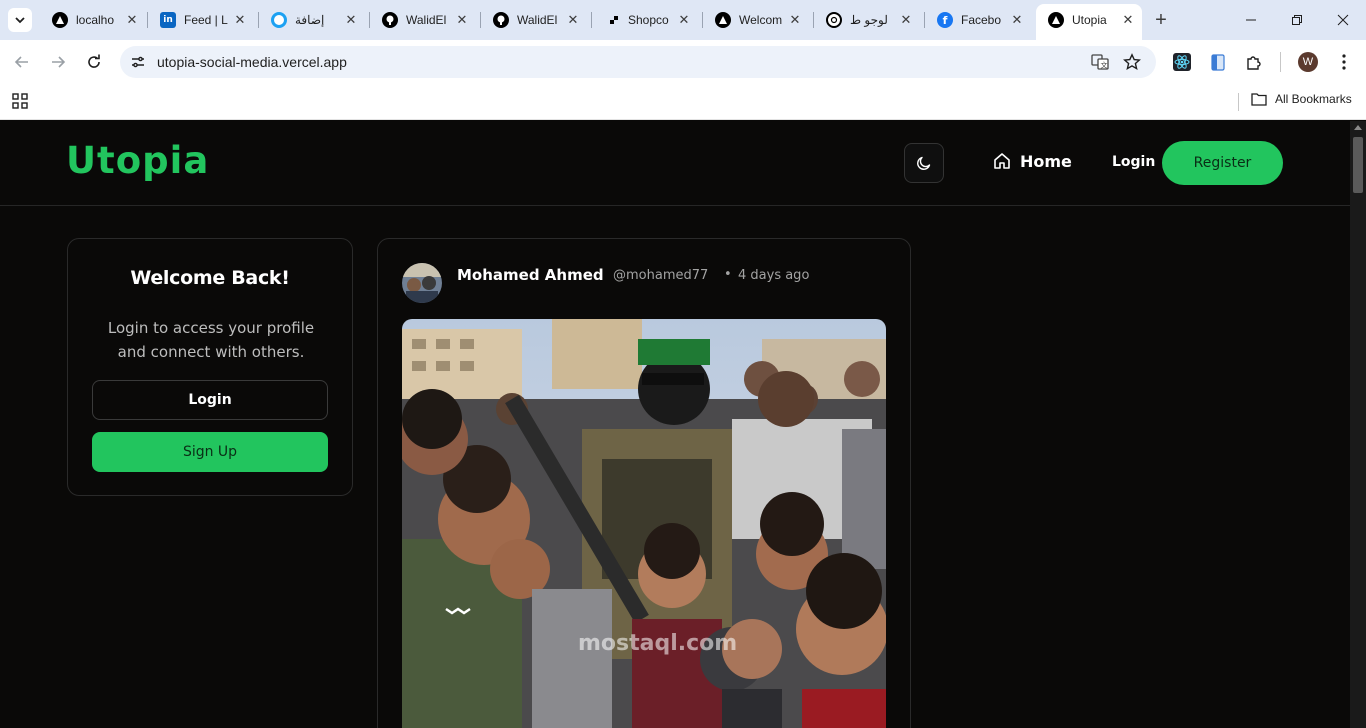 This screenshot has height=728, width=1366. I want to click on react-devtools-icon, so click(1182, 62).